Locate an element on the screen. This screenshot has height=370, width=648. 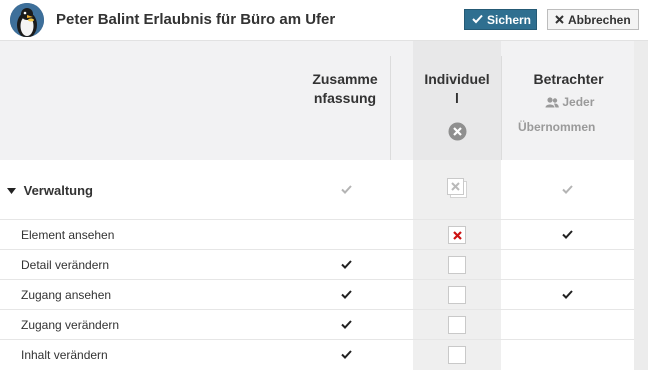
close-icon is located at coordinates (559, 20).